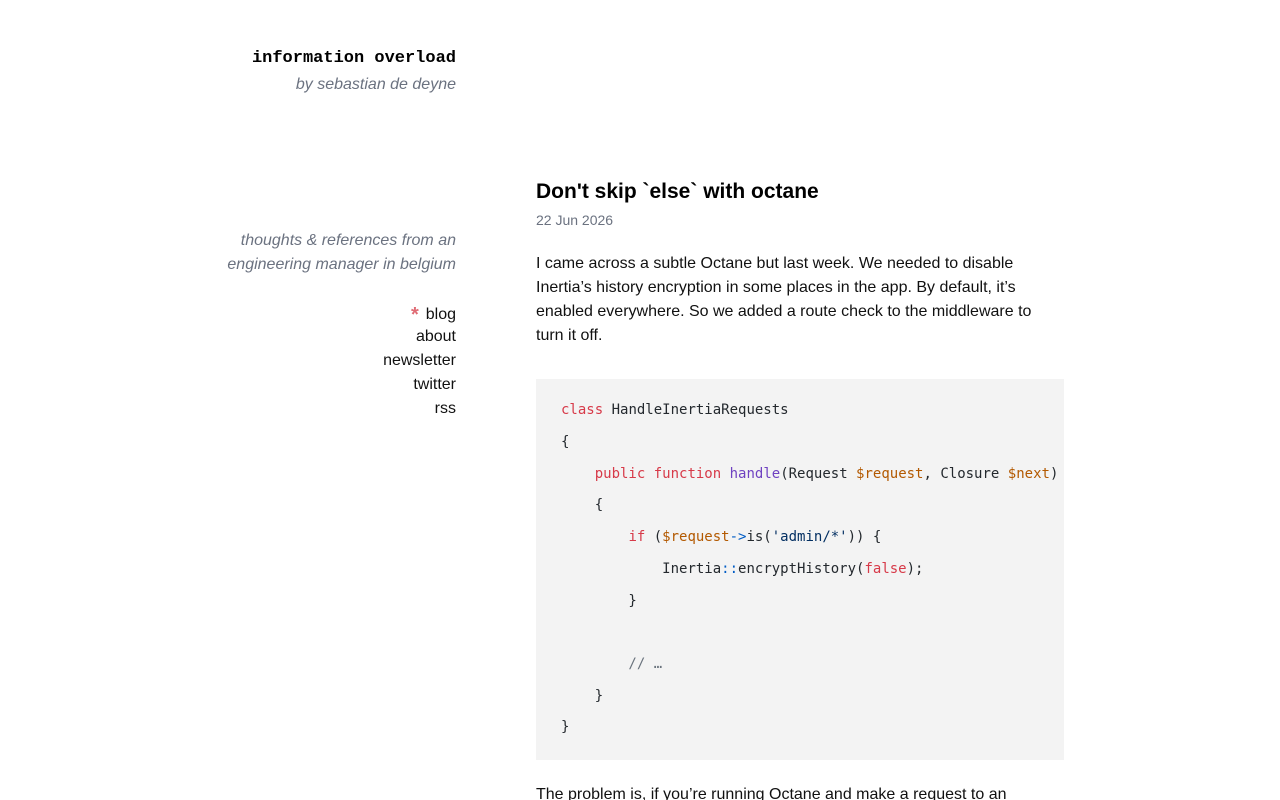 Image resolution: width=1280 pixels, height=800 pixels. I want to click on code-operator: ::, so click(730, 569).